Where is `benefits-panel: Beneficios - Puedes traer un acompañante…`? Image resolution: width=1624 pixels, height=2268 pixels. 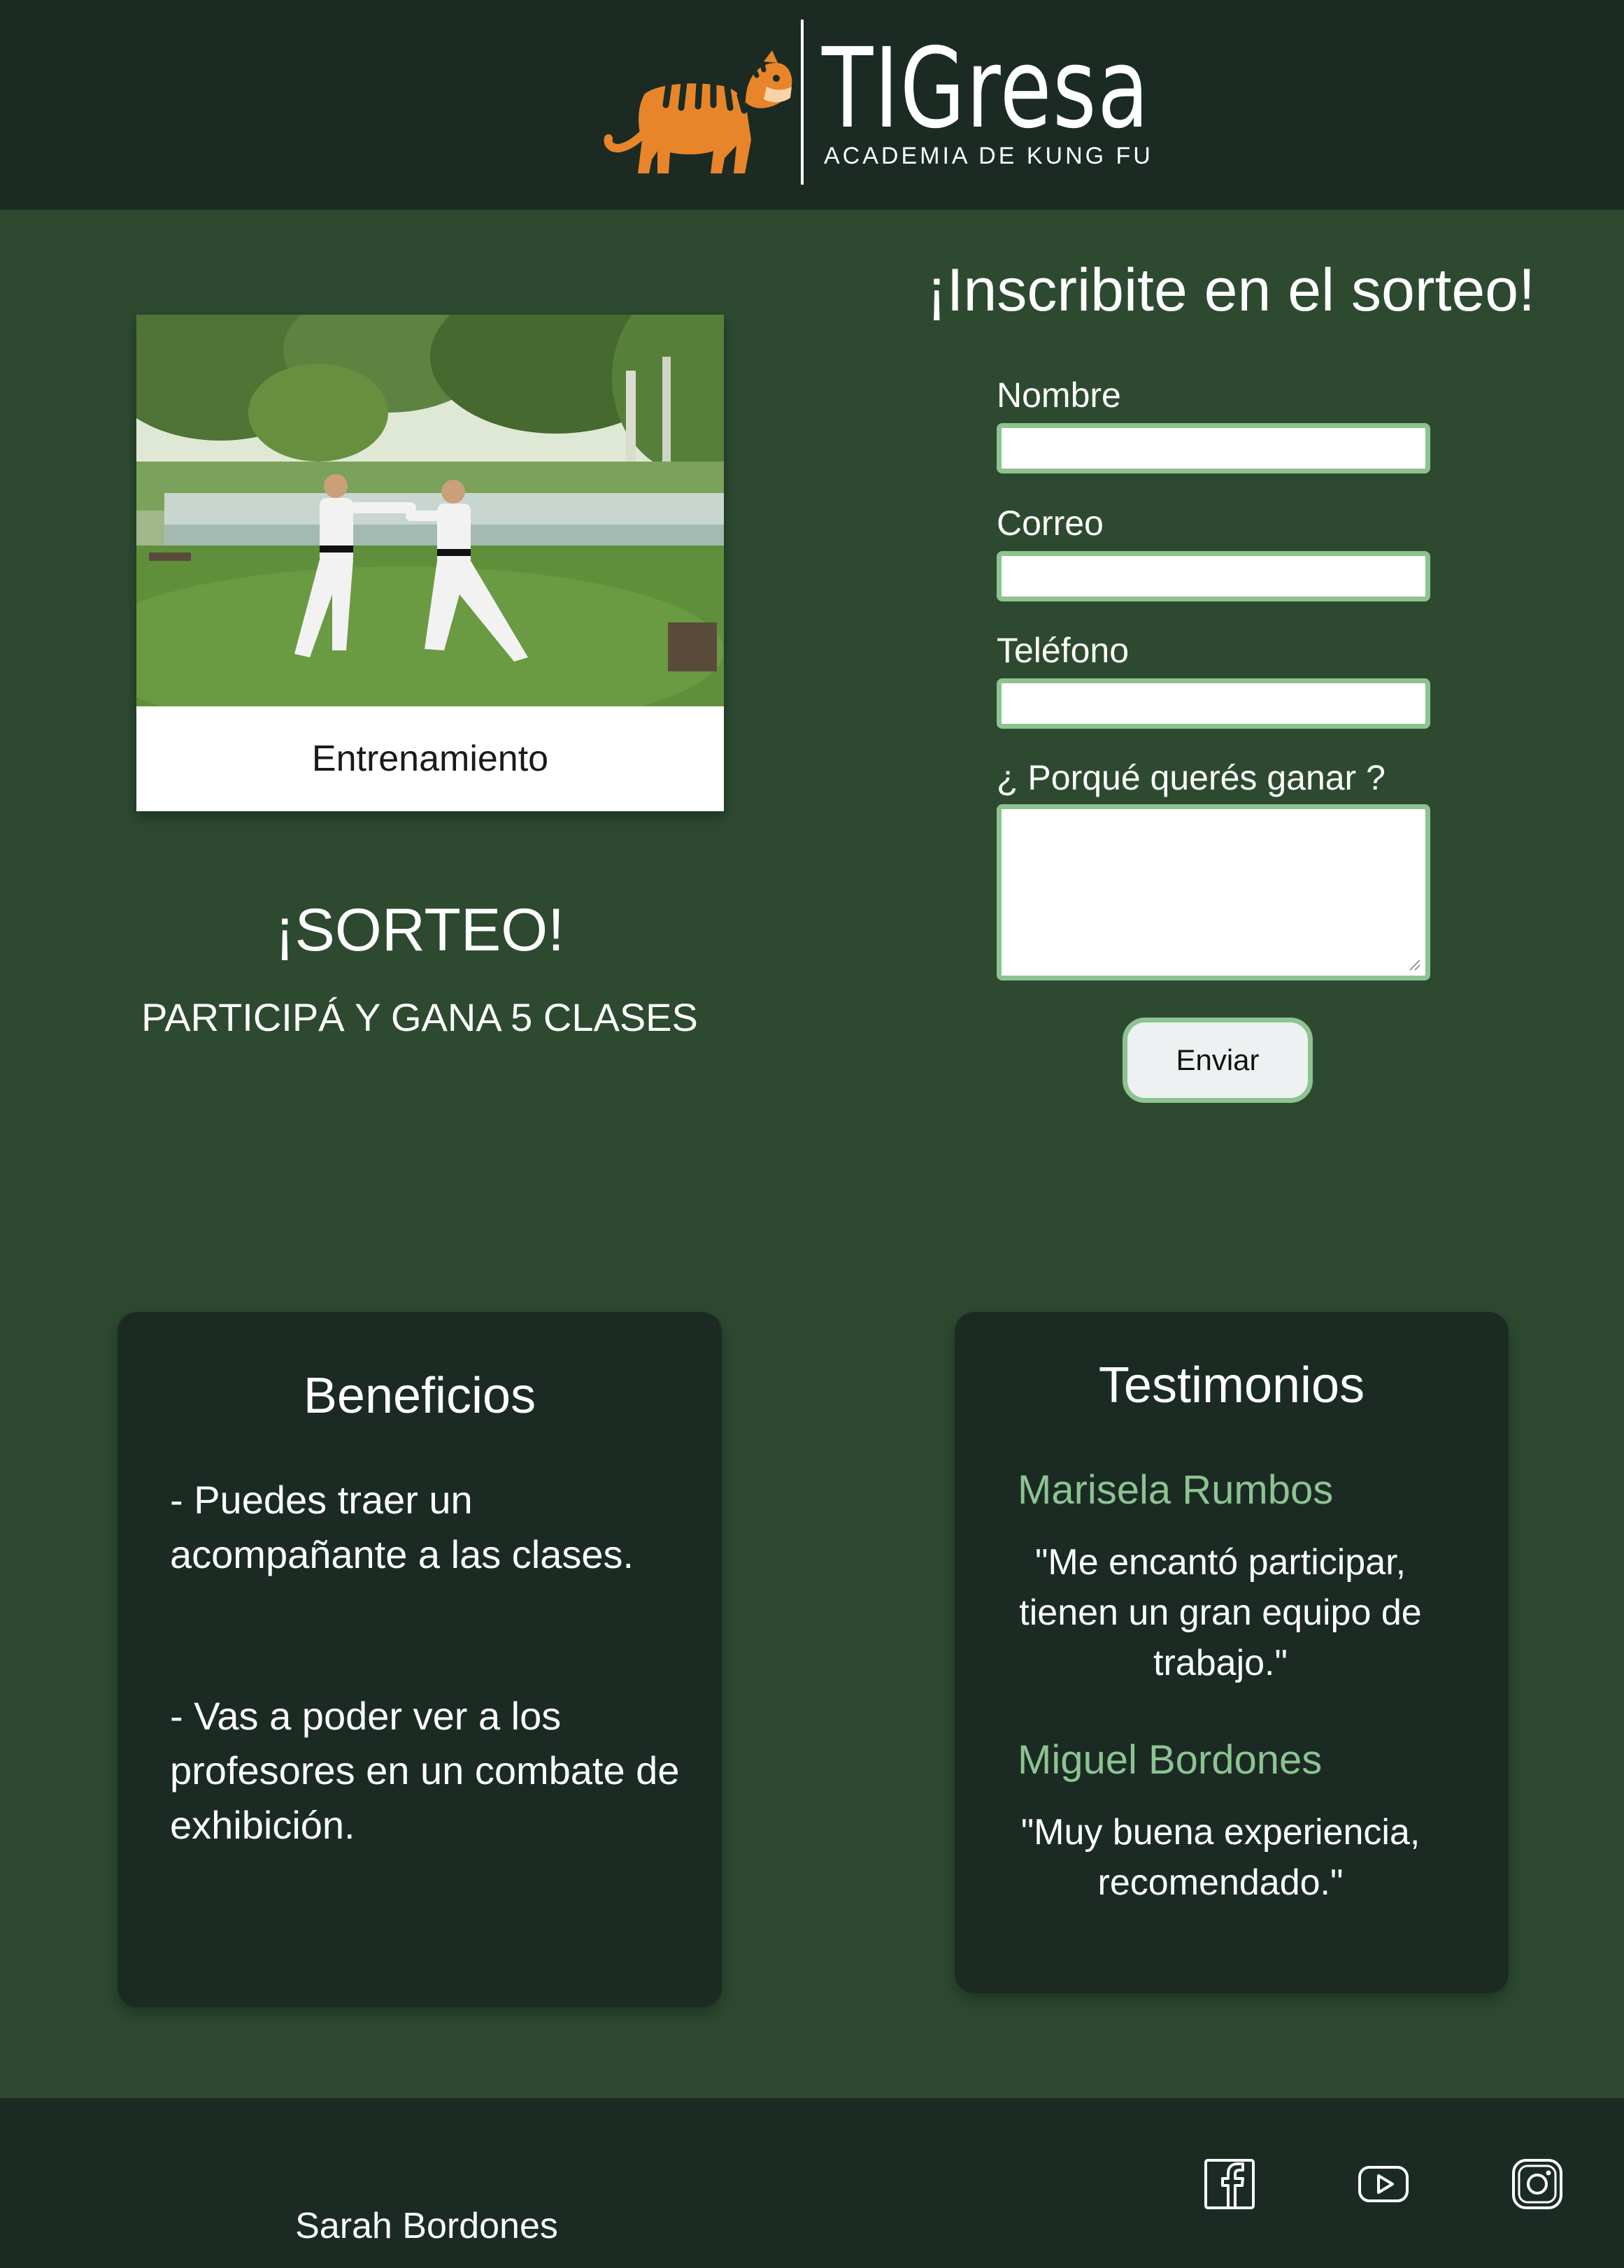 benefits-panel: Beneficios - Puedes traer un acompañante… is located at coordinates (419, 1659).